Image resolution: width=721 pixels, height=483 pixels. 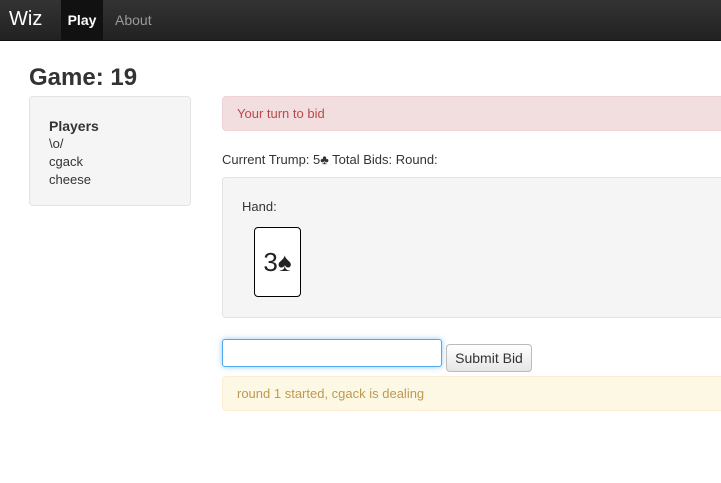 What do you see at coordinates (332, 353) in the screenshot?
I see `bid-input` at bounding box center [332, 353].